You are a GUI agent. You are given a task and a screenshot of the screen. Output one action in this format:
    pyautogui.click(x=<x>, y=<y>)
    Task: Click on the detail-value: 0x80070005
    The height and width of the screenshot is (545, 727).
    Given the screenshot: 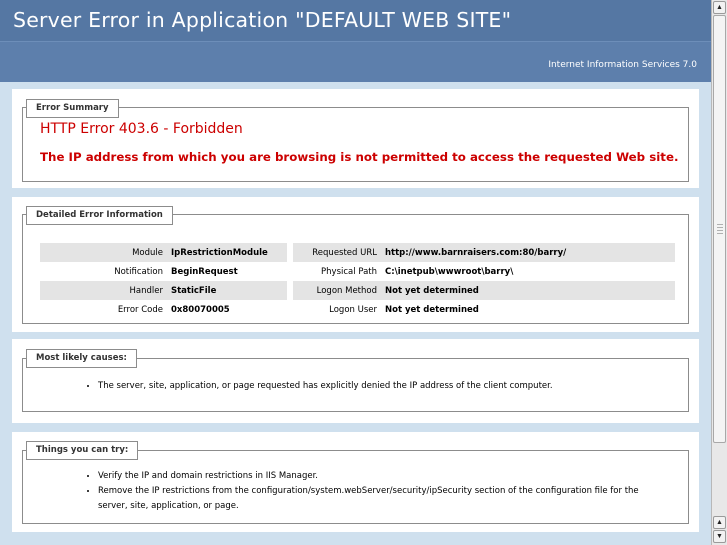 What is the action you would take?
    pyautogui.click(x=200, y=309)
    